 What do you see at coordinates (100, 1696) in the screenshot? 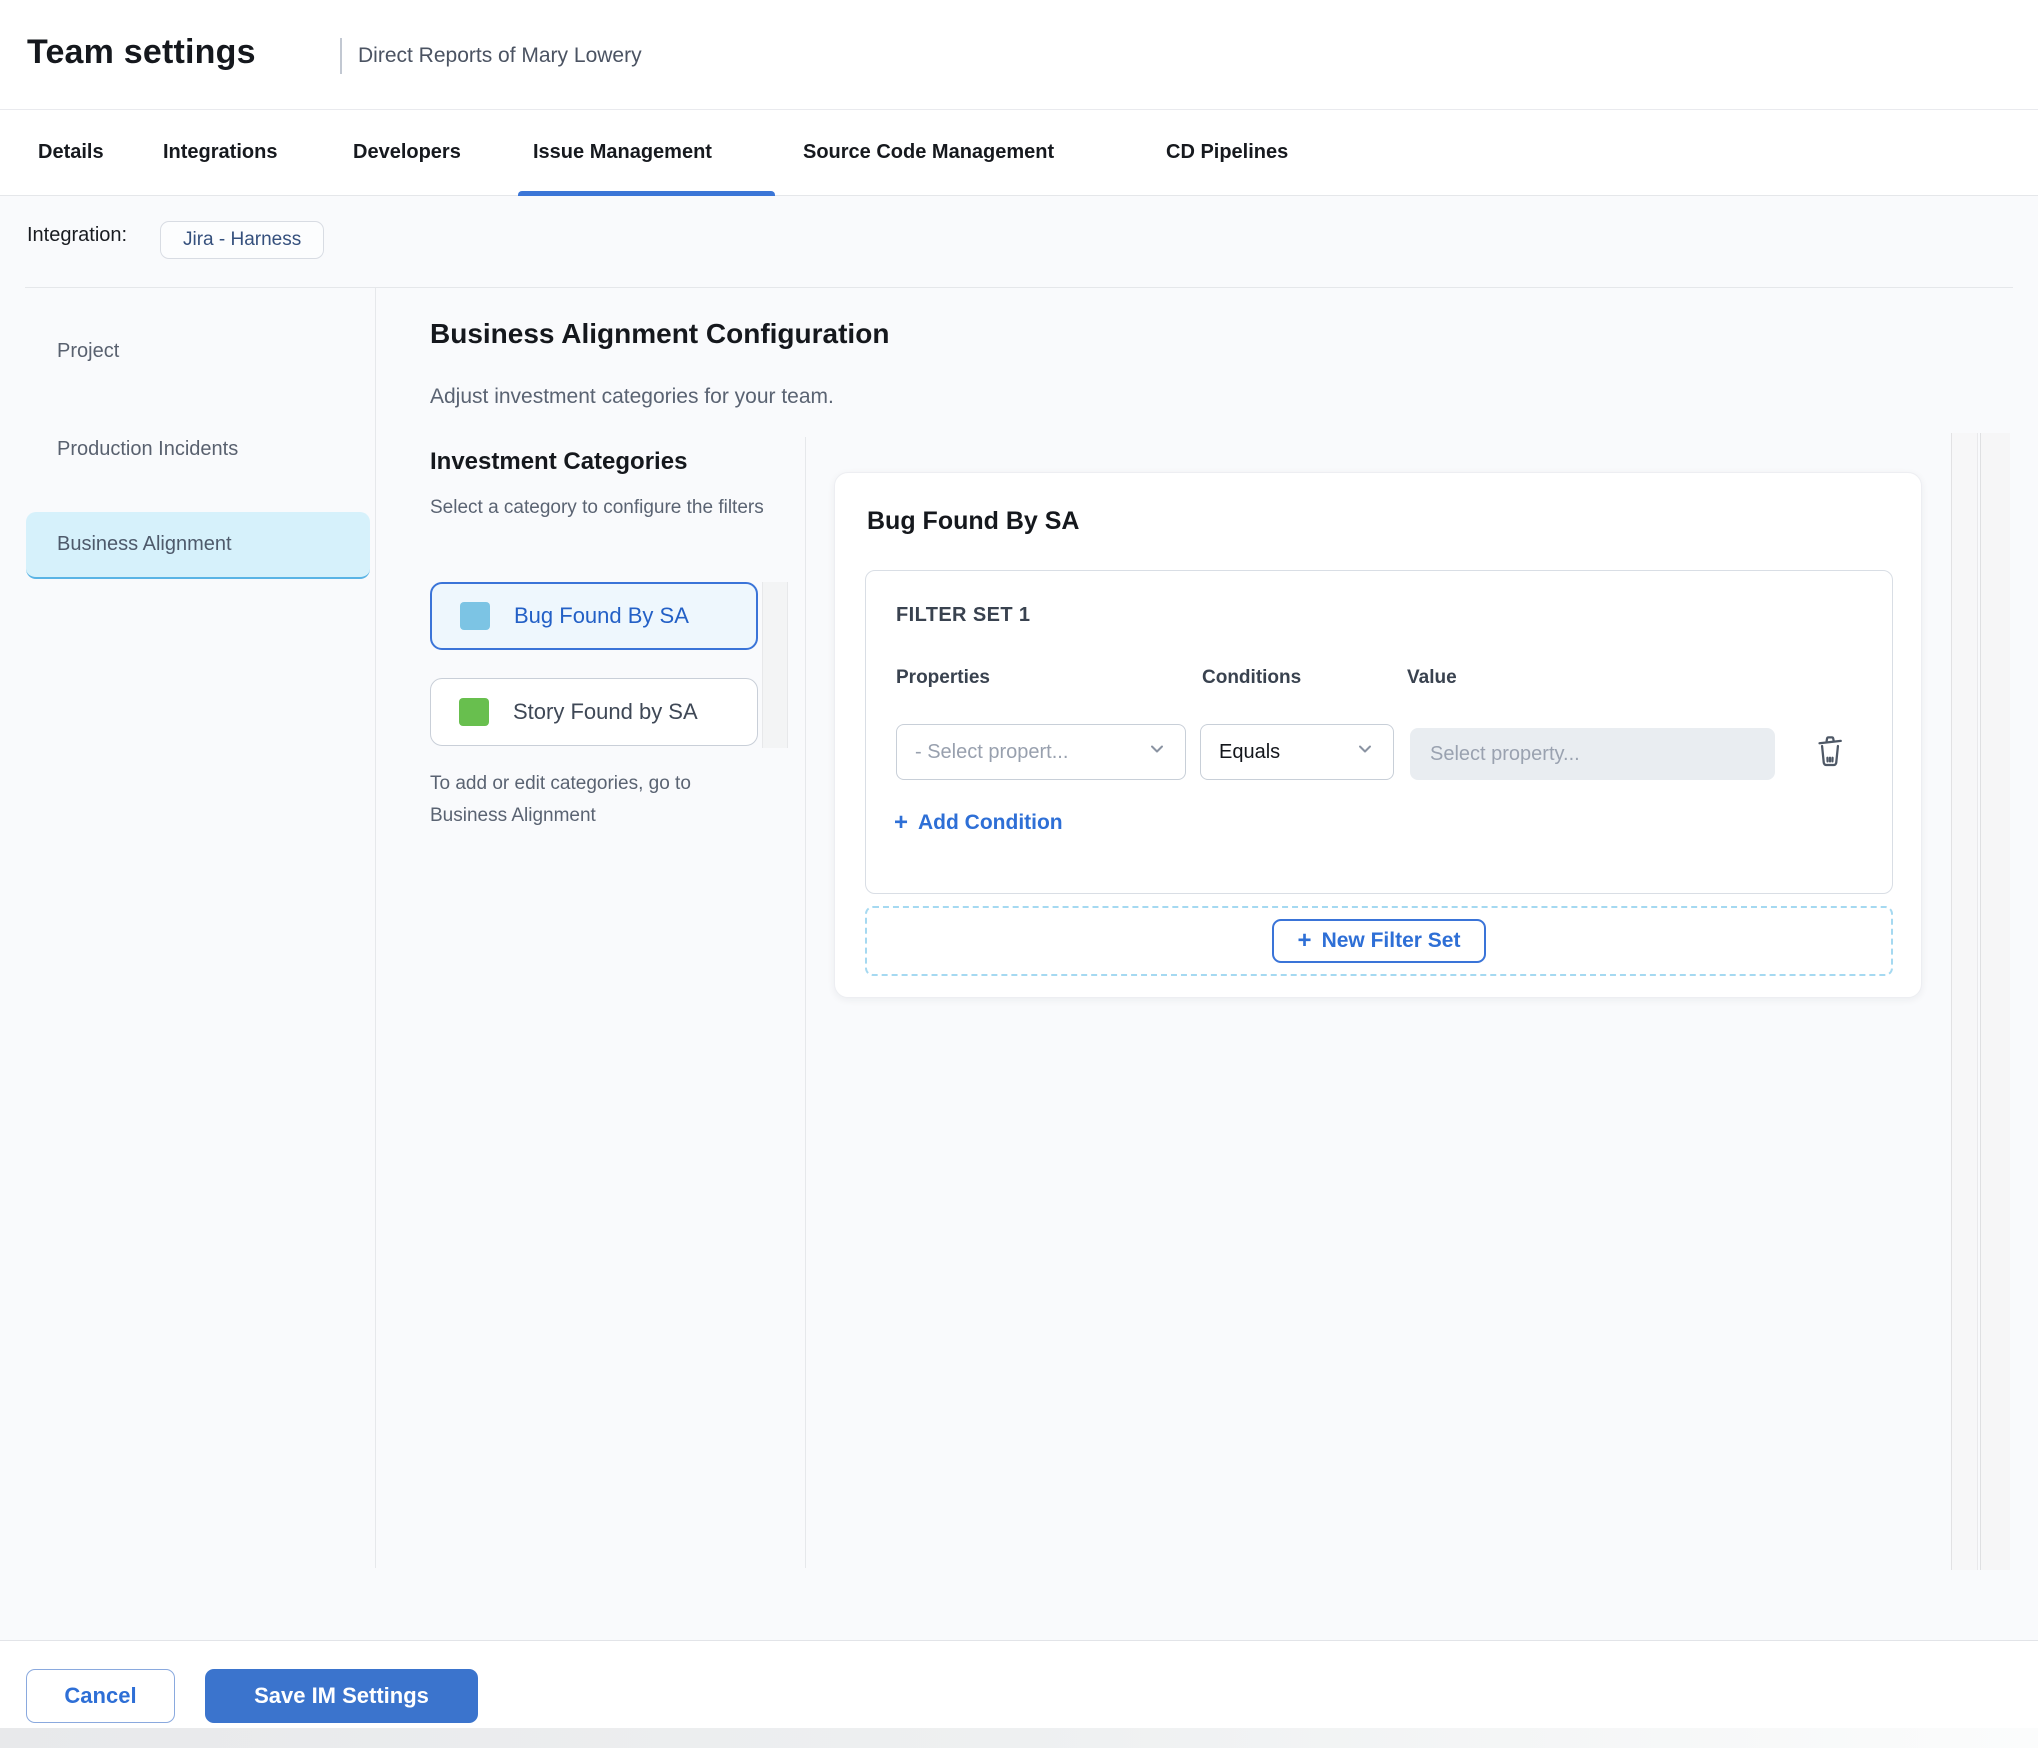
I see `cancel-button: Cancel` at bounding box center [100, 1696].